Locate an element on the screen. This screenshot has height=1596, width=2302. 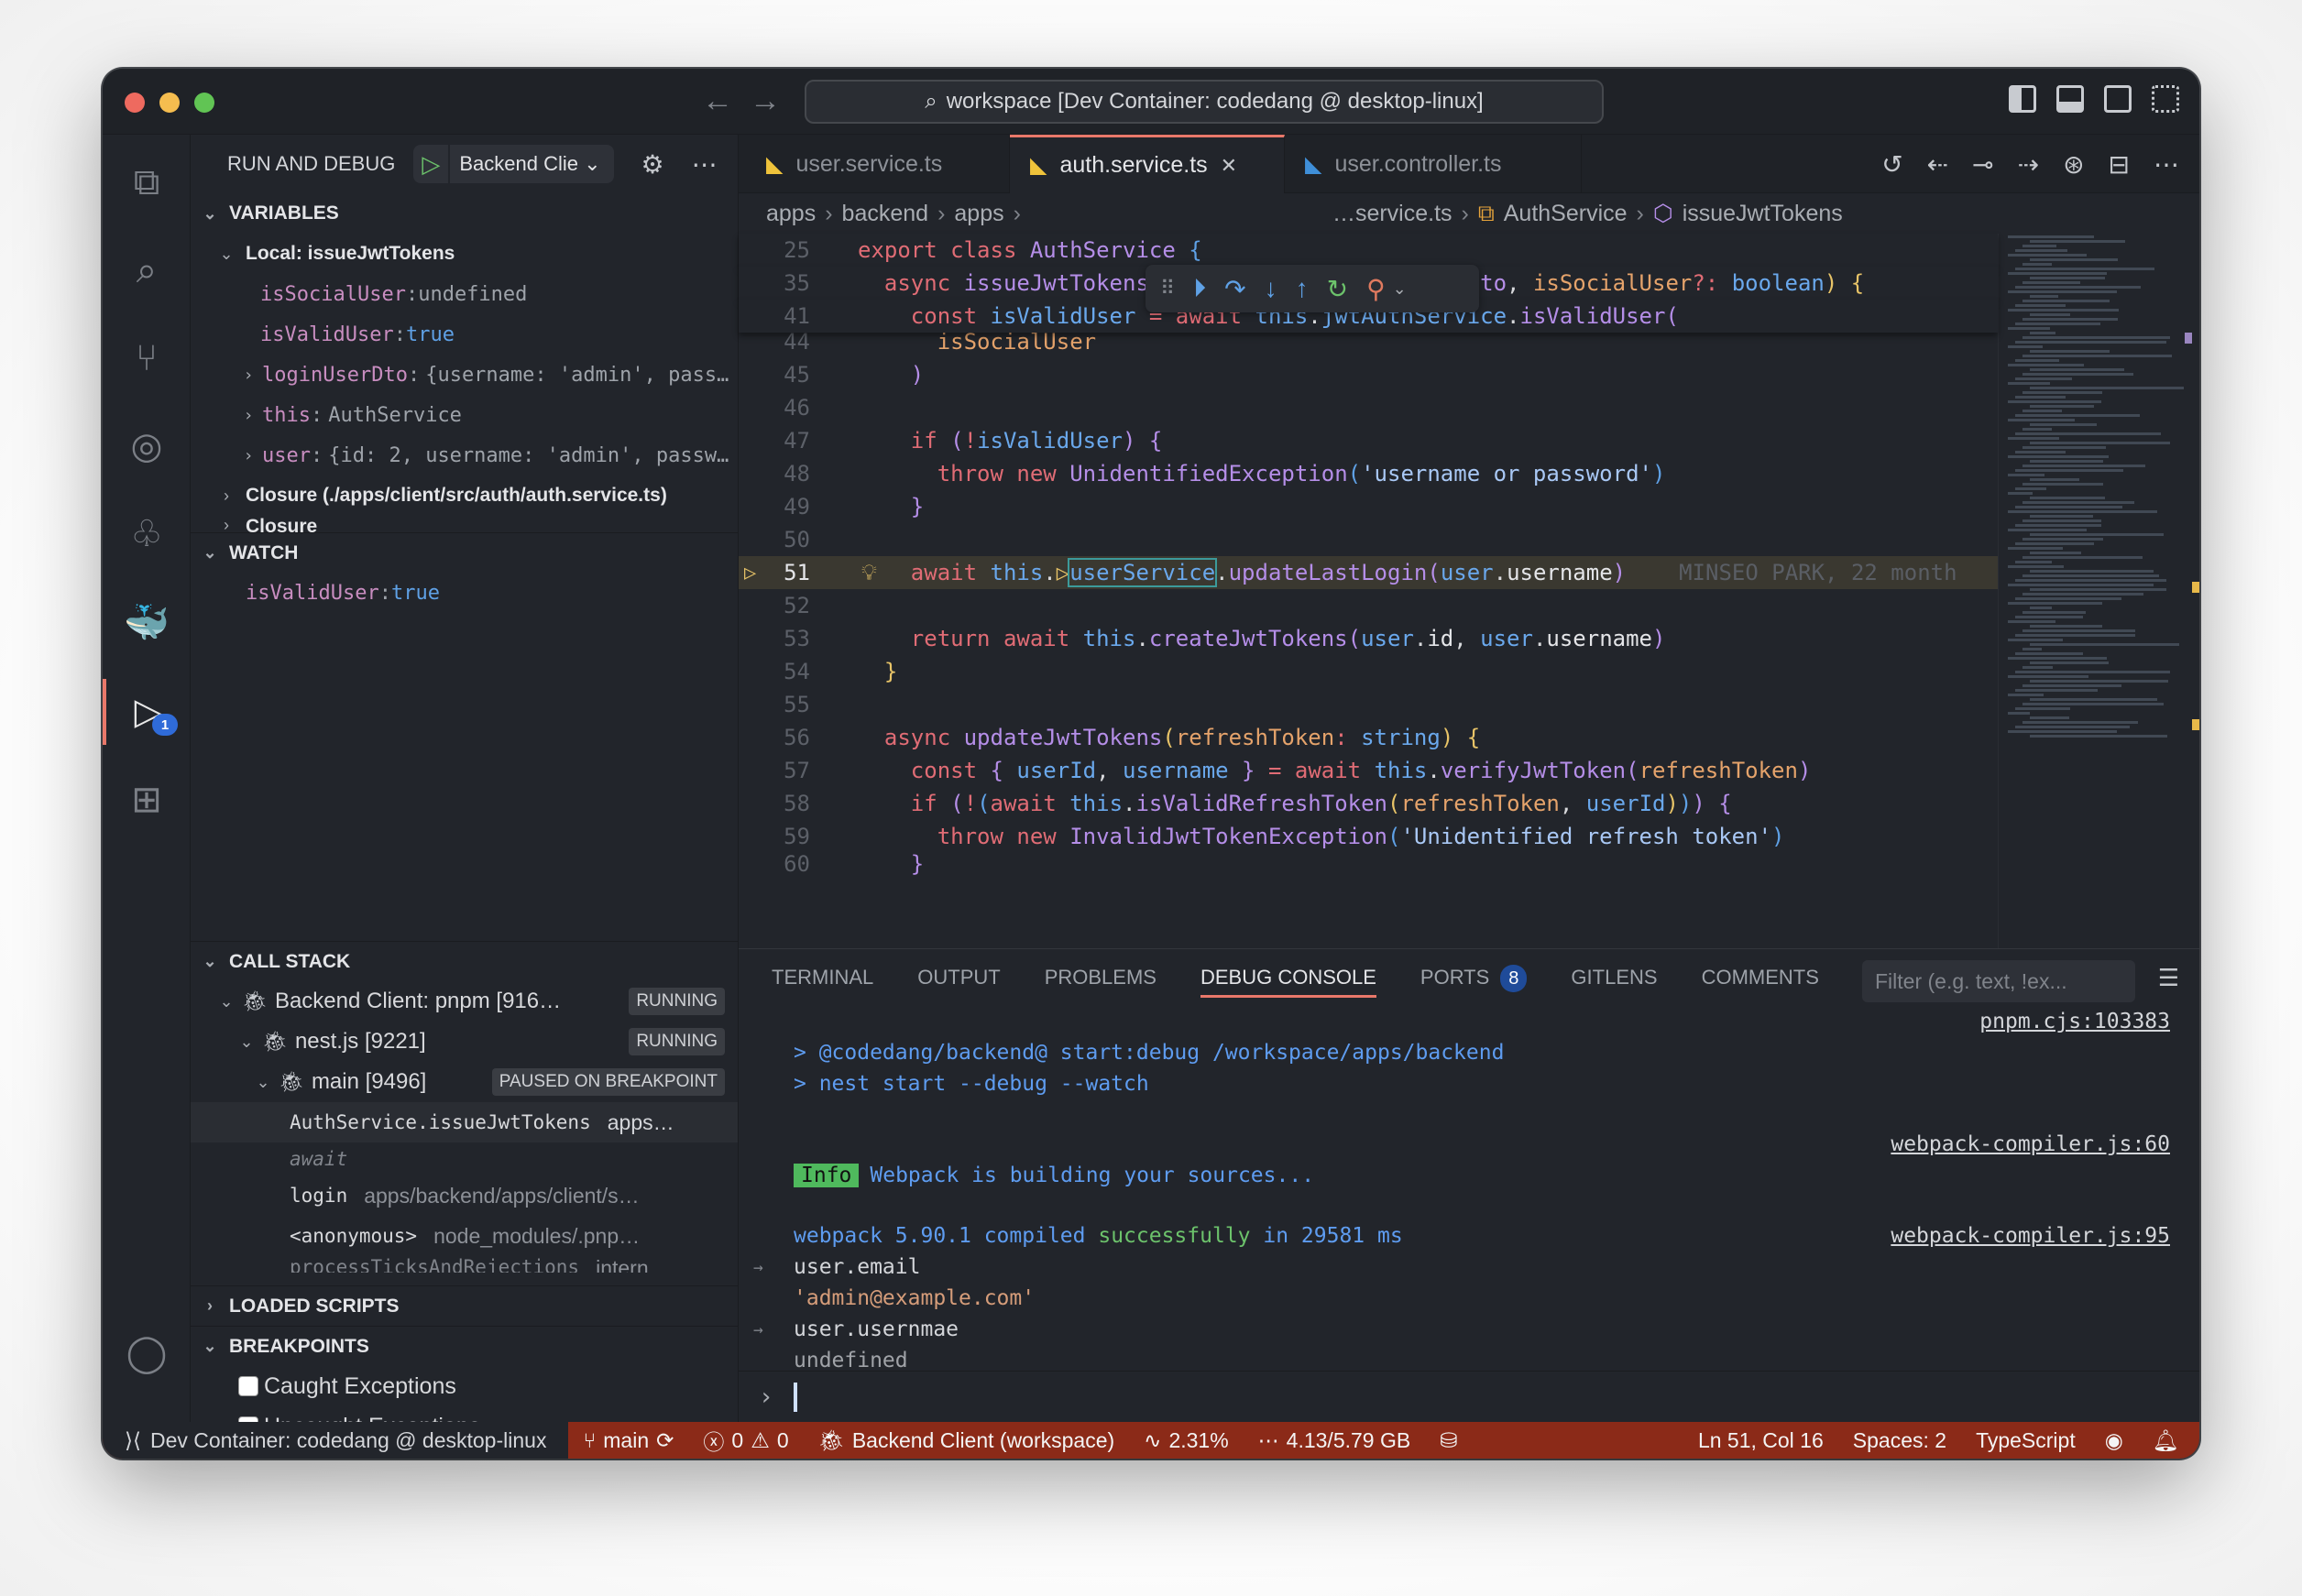
minimize-window-button is located at coordinates (169, 103).